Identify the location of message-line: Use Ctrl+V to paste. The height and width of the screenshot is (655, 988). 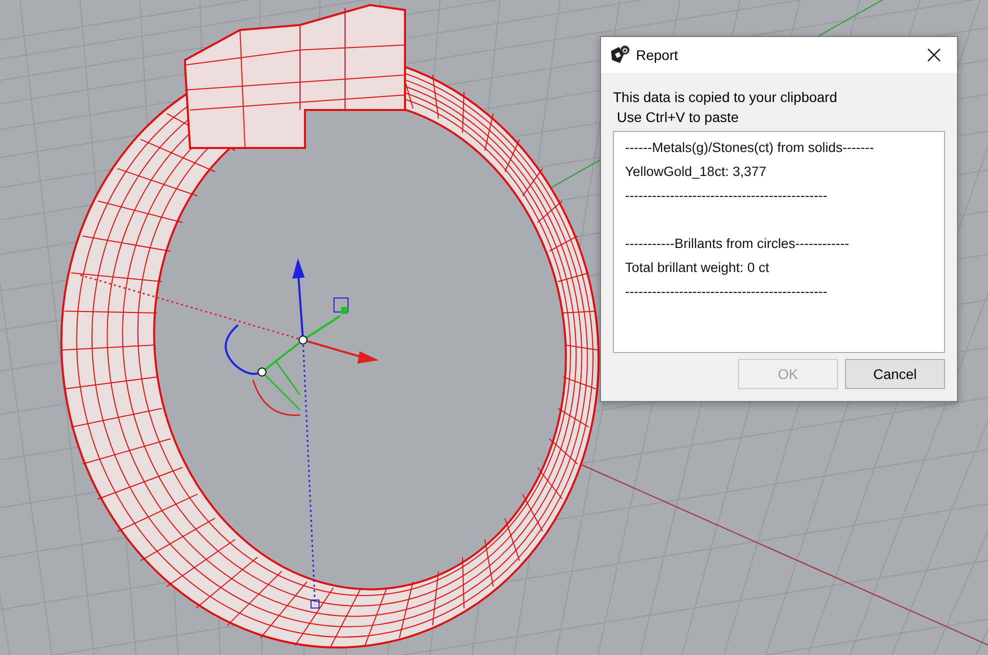
(677, 117).